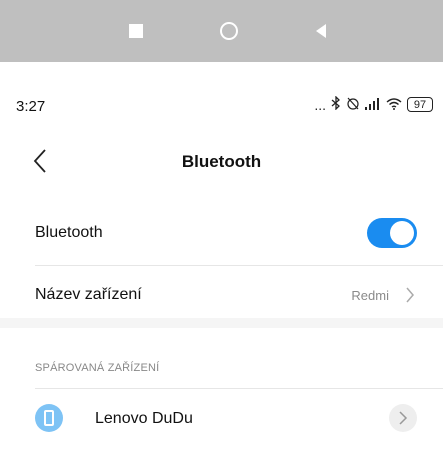 The height and width of the screenshot is (454, 443). Describe the element at coordinates (31, 106) in the screenshot. I see `status-time: 3:27` at that location.